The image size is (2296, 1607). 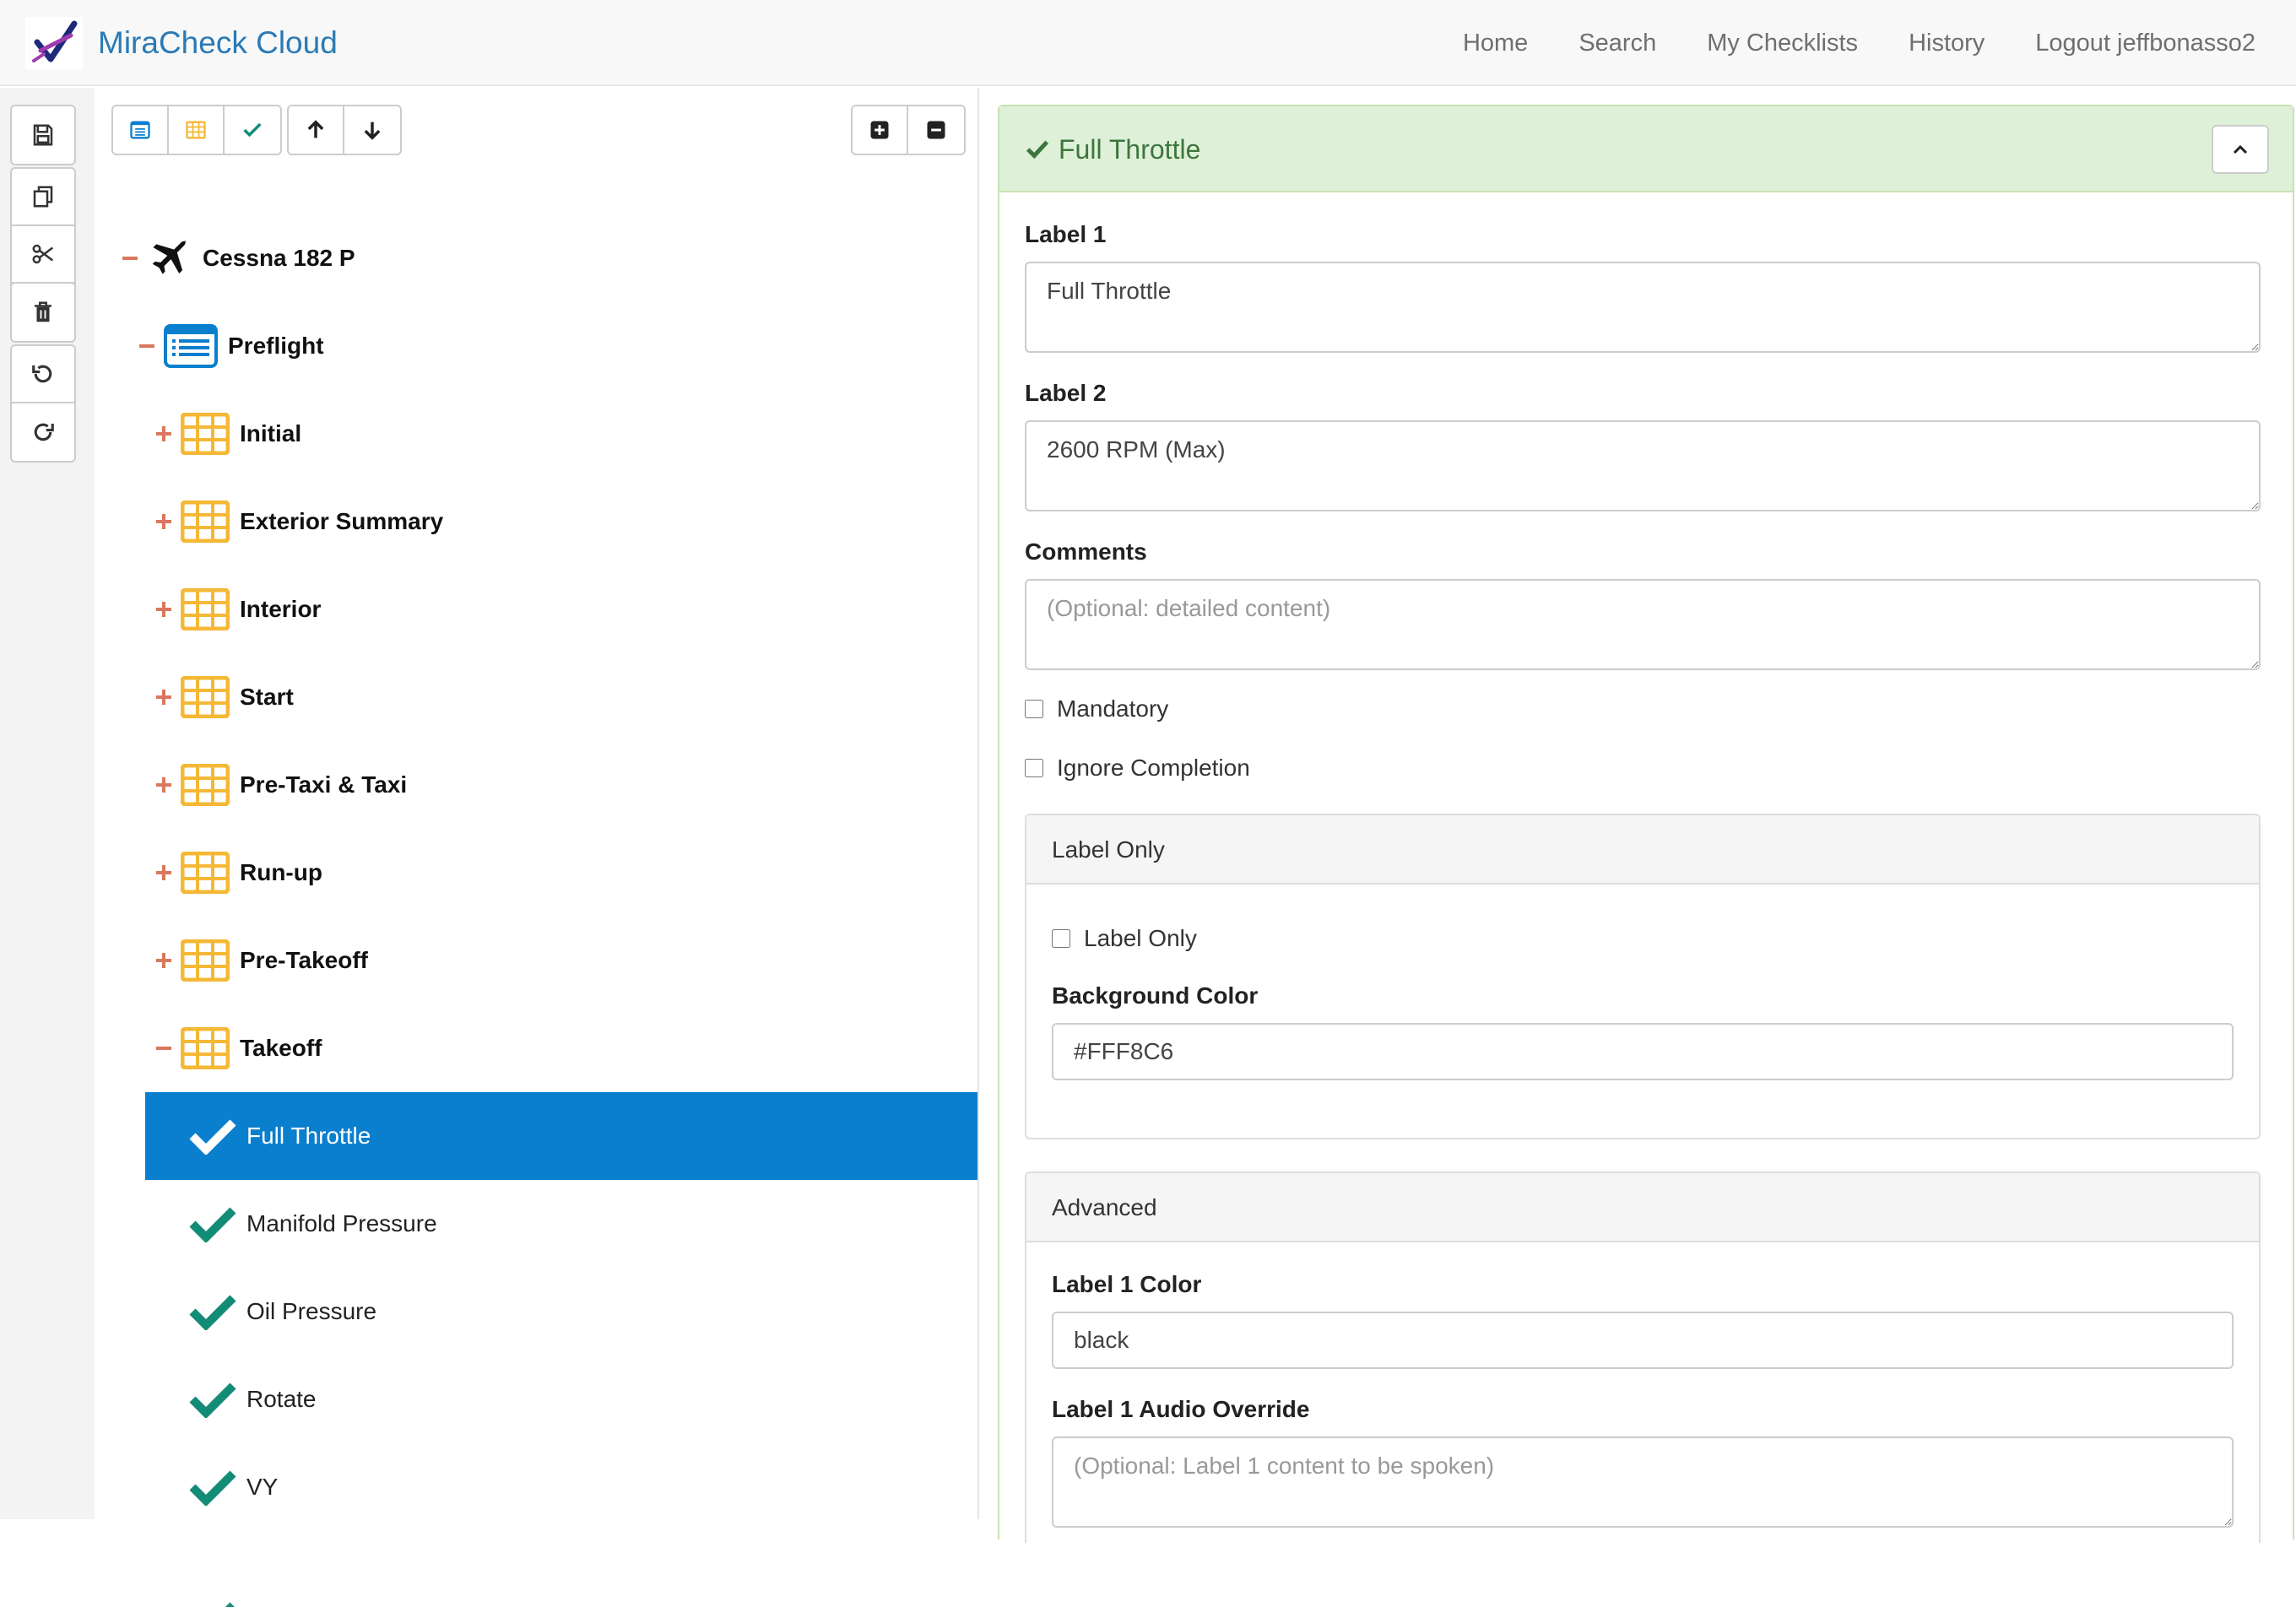 I want to click on tree-item: VY, so click(x=211, y=1487).